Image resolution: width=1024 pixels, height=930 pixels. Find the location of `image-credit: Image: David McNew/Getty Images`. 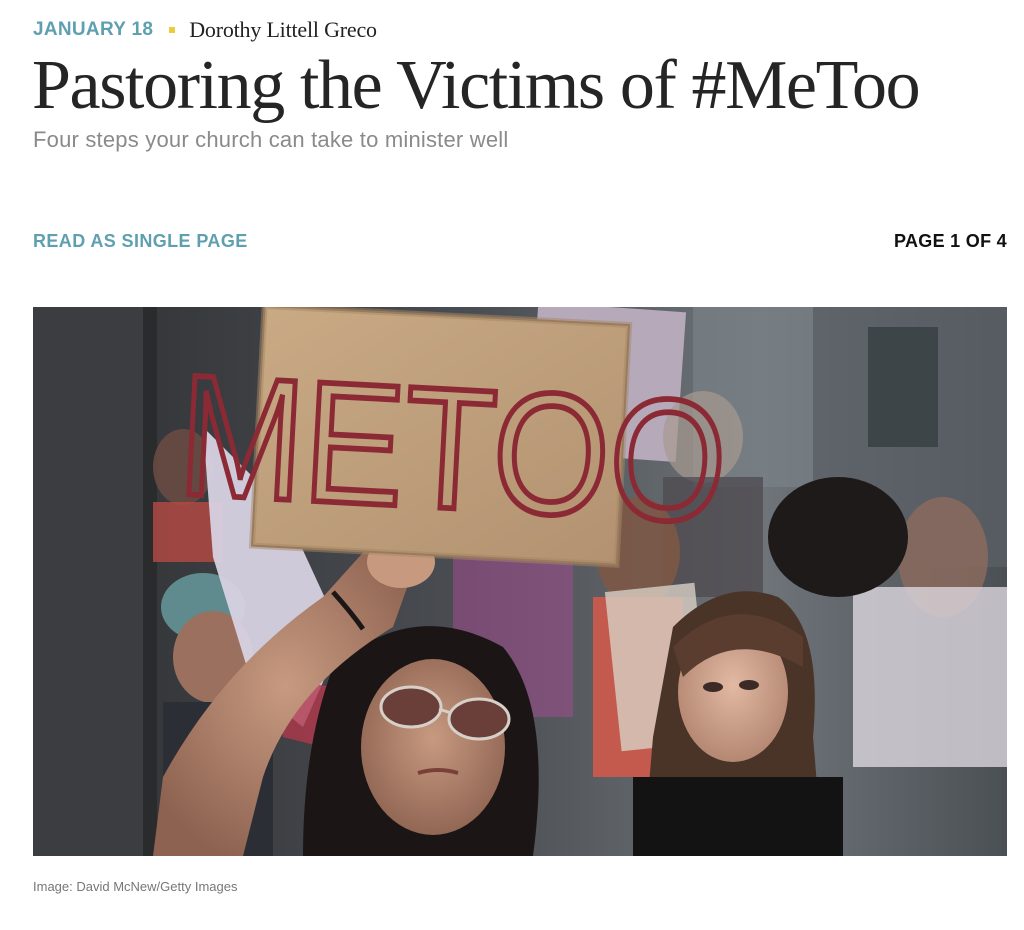

image-credit: Image: David McNew/Getty Images is located at coordinates (135, 886).